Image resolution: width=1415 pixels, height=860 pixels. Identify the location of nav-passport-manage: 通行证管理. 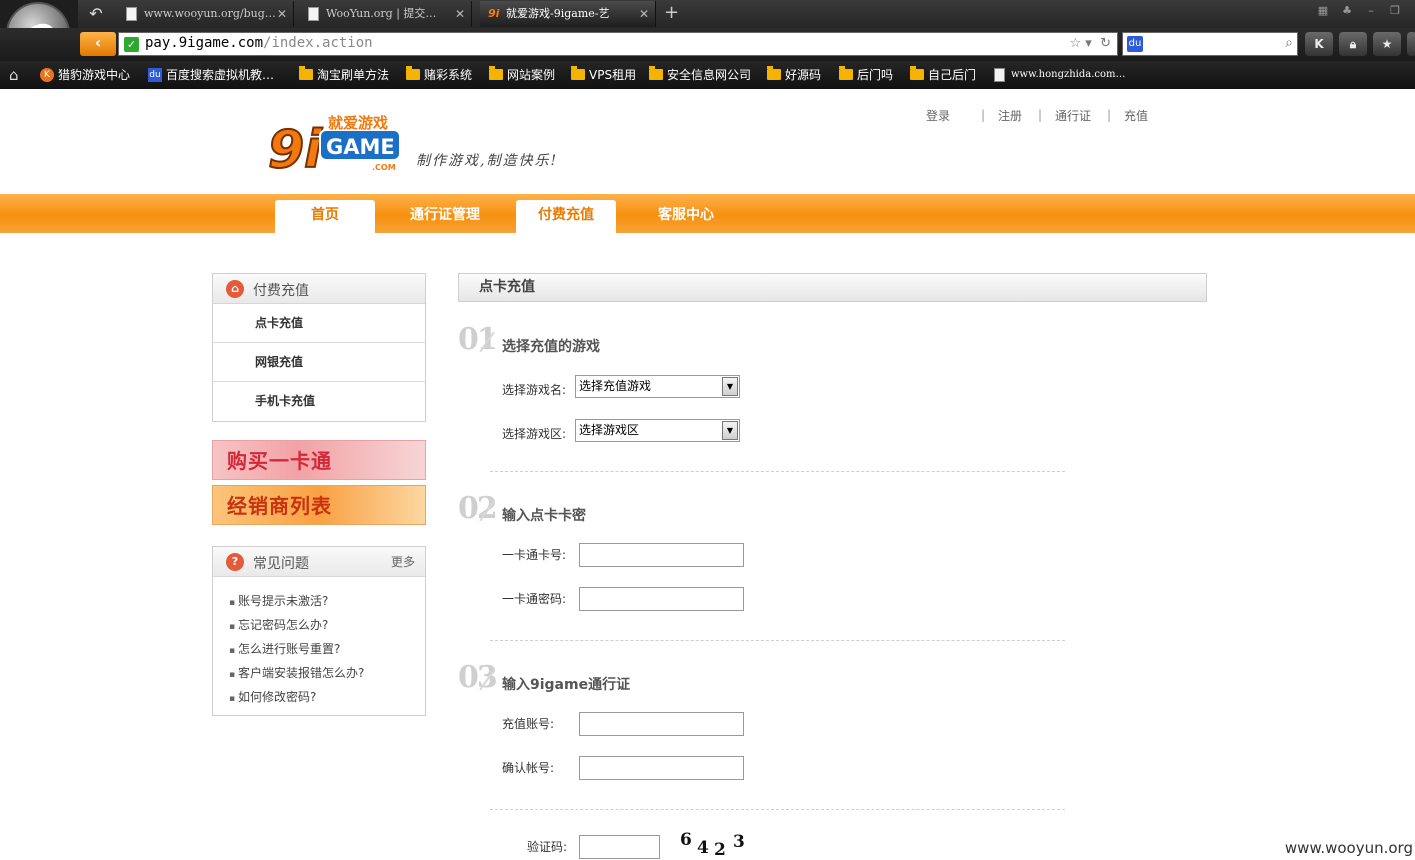
(445, 216).